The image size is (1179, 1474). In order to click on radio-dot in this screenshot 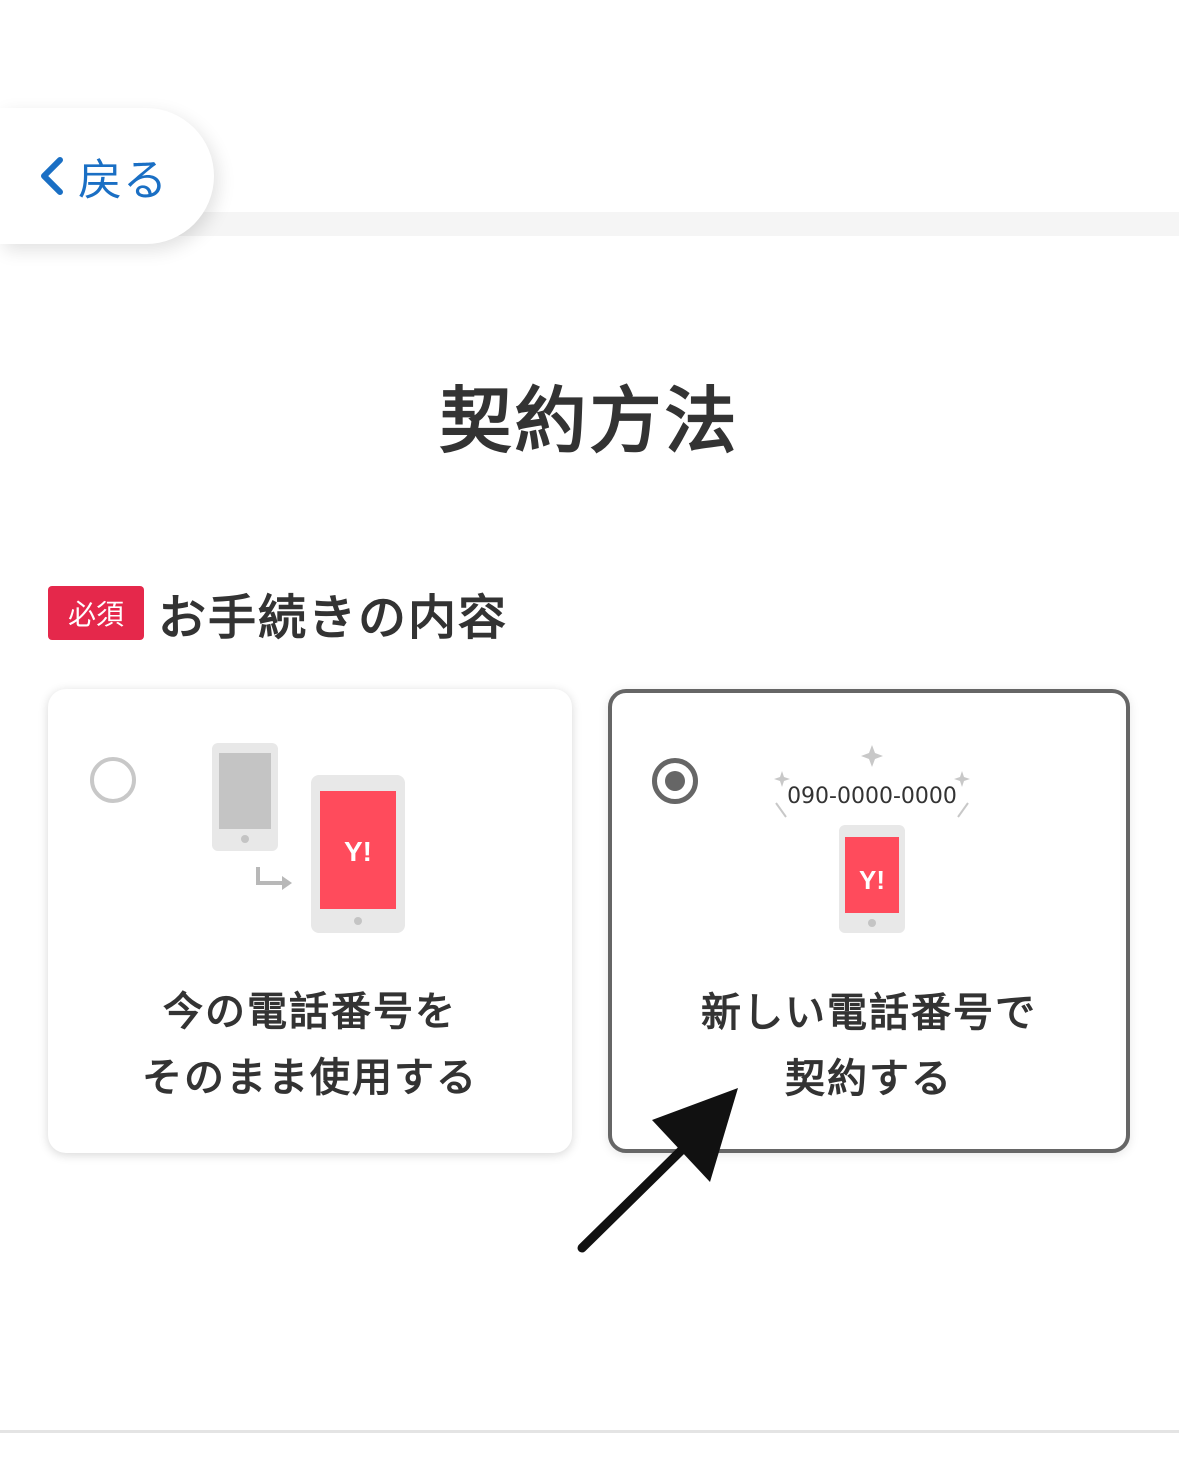, I will do `click(675, 781)`.